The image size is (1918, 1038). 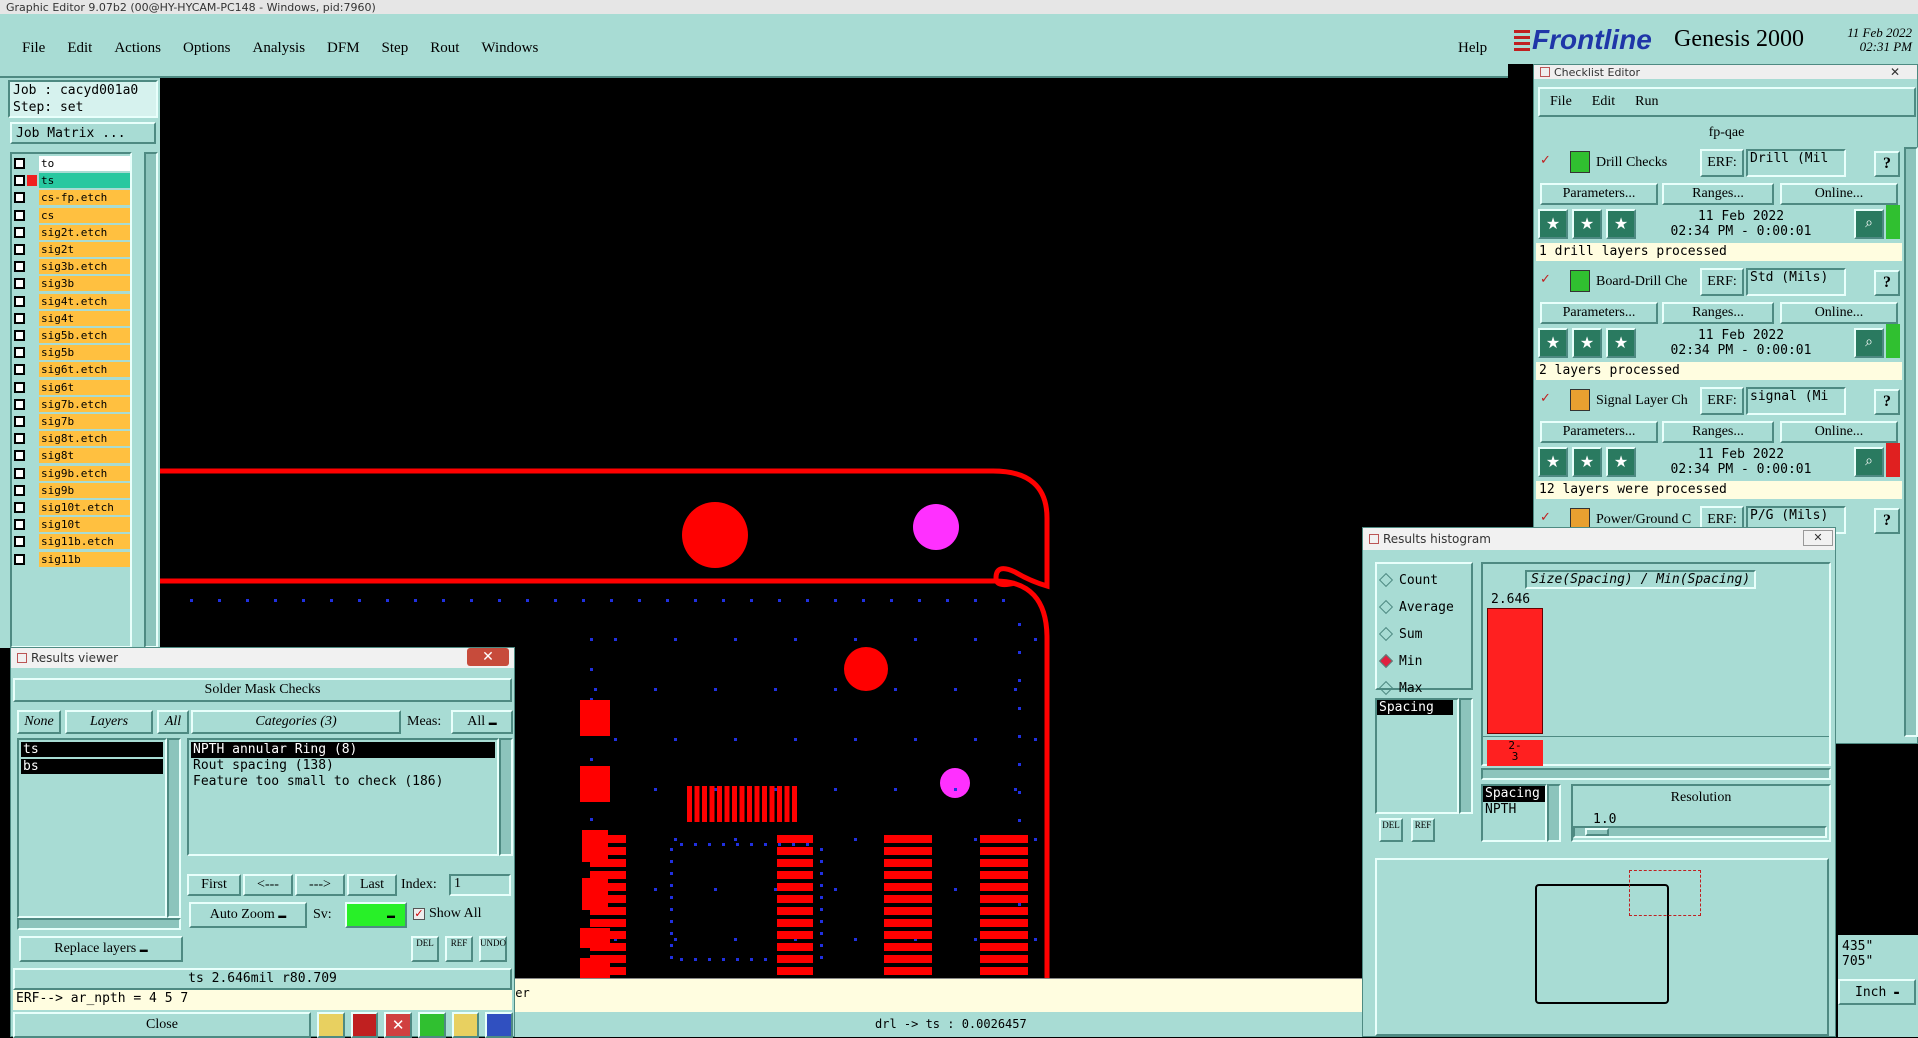 I want to click on category-item: Rout spacing (138), so click(x=343, y=766).